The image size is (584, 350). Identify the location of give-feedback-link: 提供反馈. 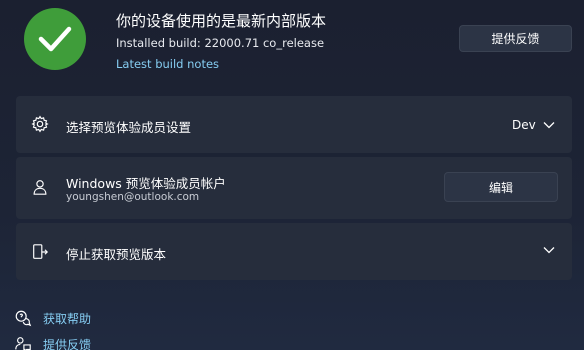
(52, 342).